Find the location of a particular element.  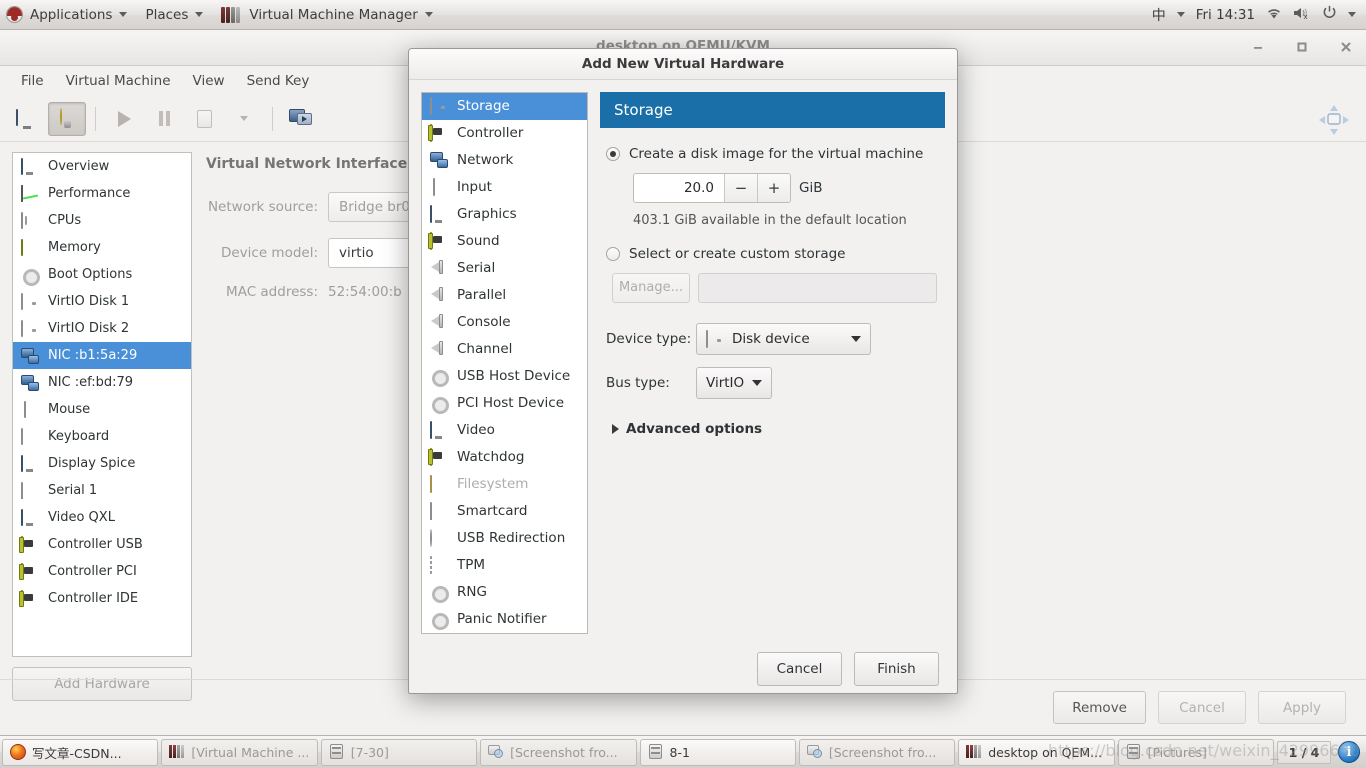

device-category-item: Watchdog is located at coordinates (504, 457).